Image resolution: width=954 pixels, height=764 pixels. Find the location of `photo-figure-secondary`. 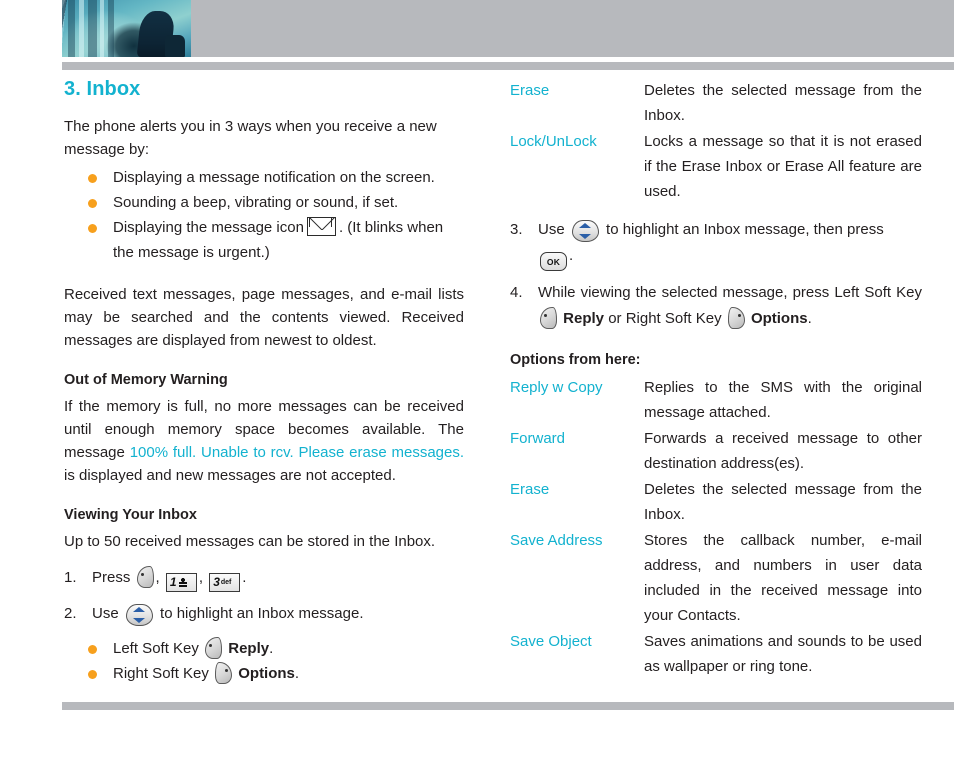

photo-figure-secondary is located at coordinates (175, 46).